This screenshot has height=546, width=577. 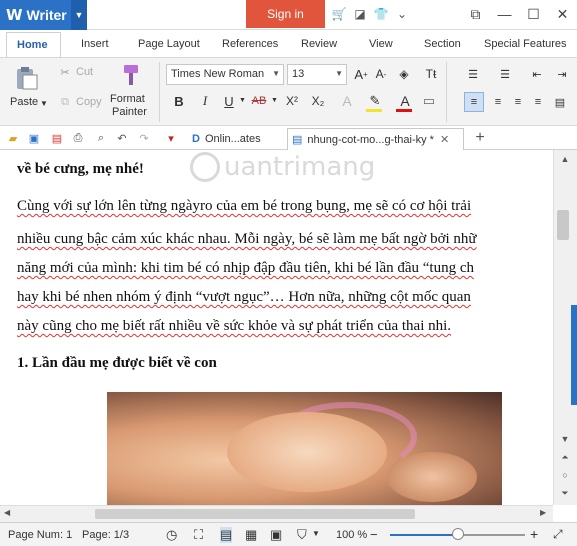 I want to click on align-right-button: ≡, so click(x=518, y=102).